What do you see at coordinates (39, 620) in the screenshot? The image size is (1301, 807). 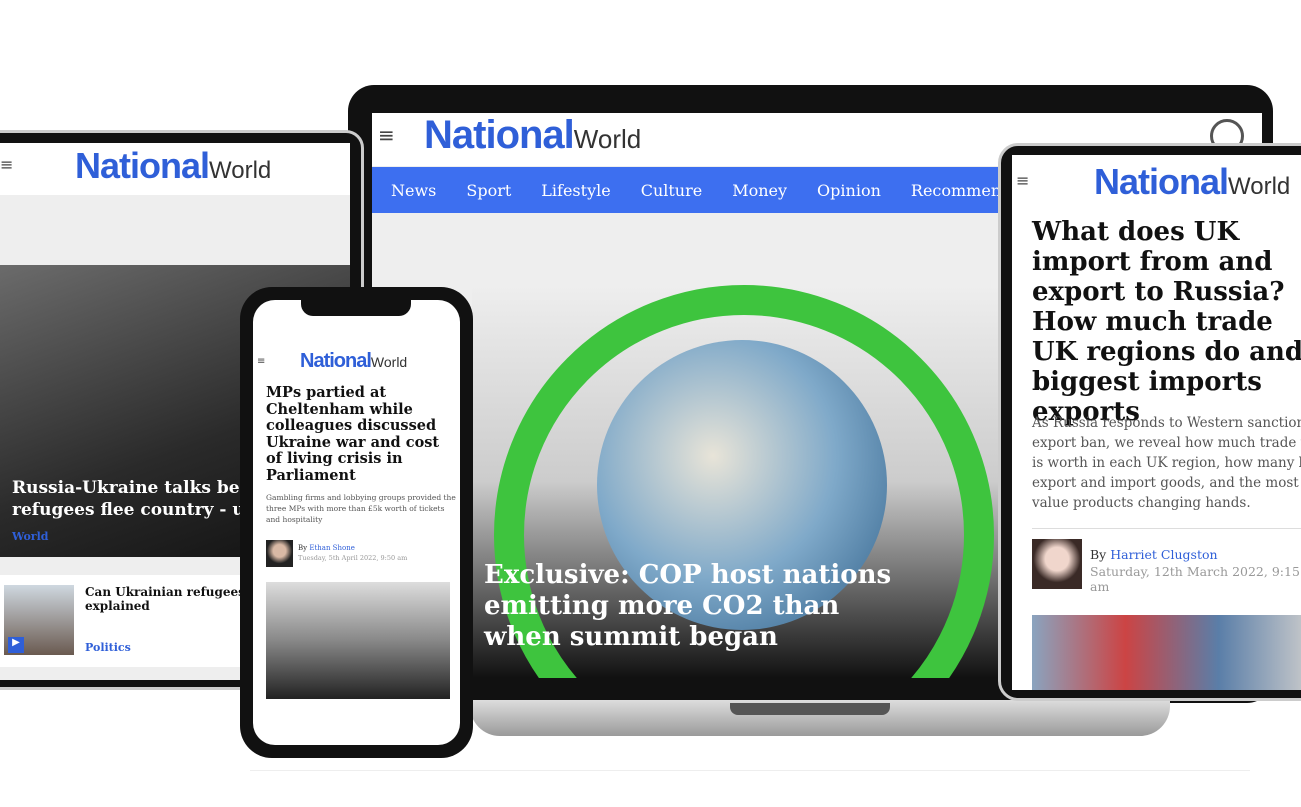 I see `thumbnail: ▶` at bounding box center [39, 620].